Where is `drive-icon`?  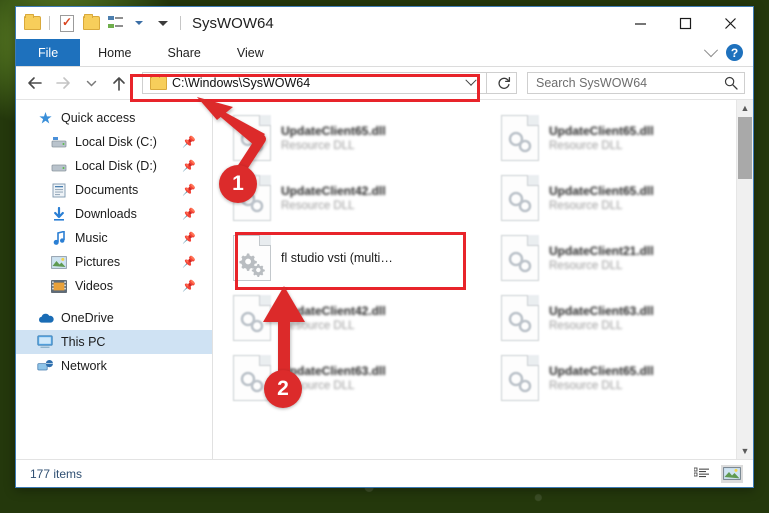
drive-icon is located at coordinates (59, 166).